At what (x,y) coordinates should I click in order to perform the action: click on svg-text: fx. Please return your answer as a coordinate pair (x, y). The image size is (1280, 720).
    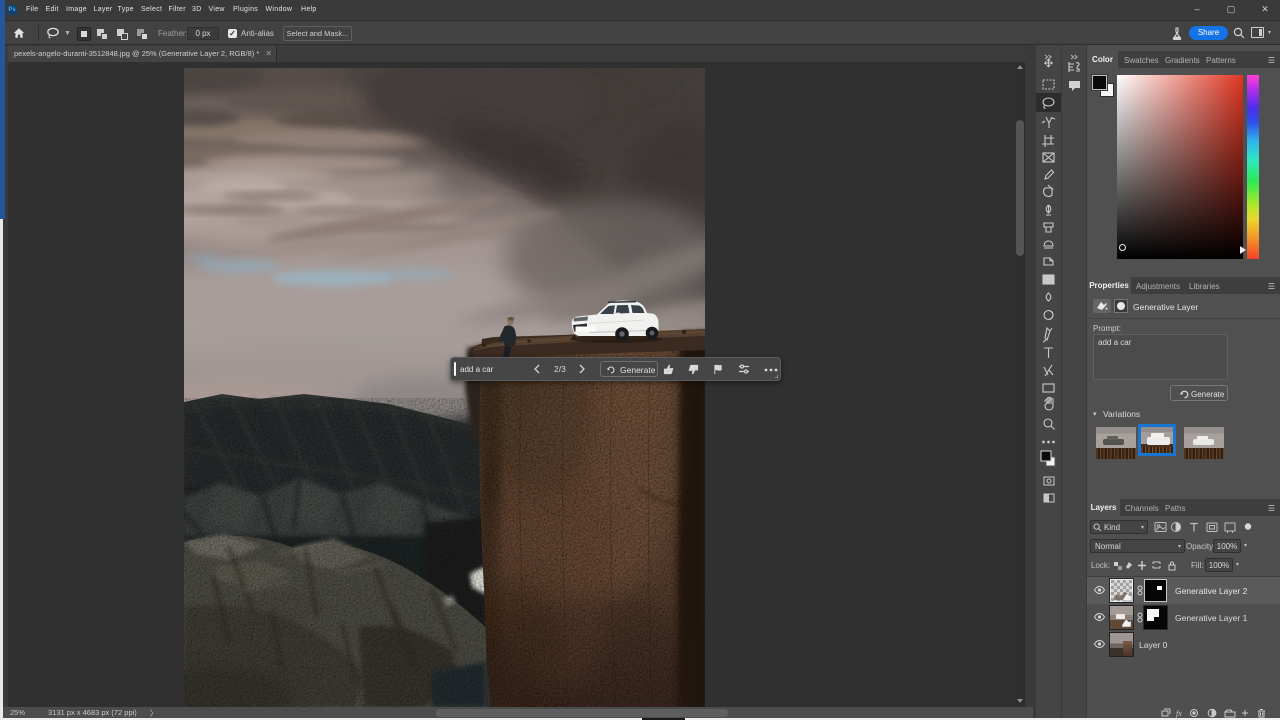
    Looking at the image, I should click on (1179, 713).